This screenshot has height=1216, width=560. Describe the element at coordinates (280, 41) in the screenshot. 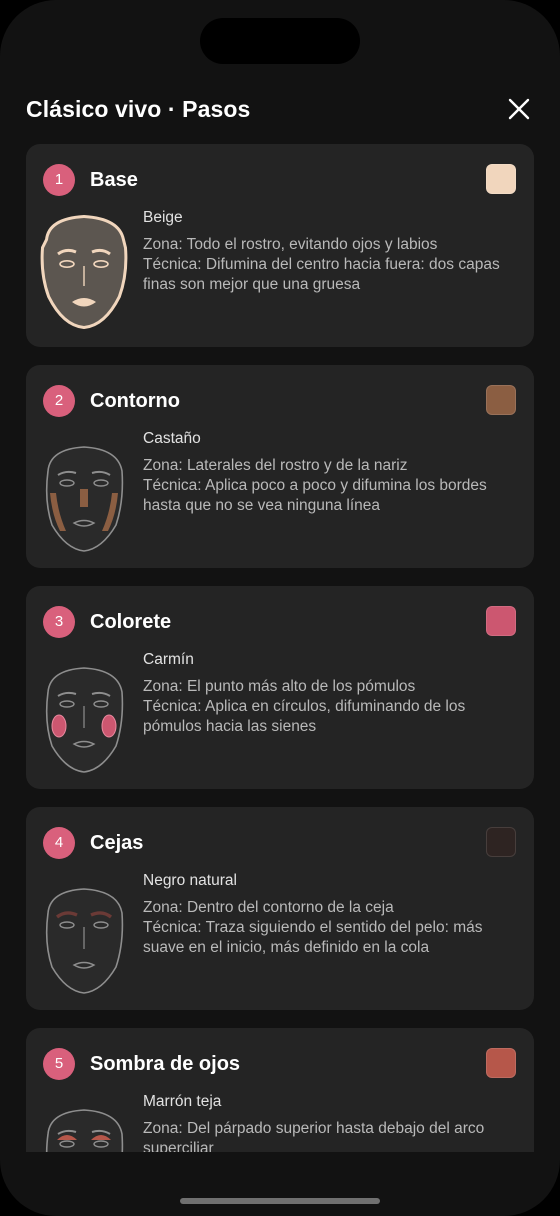

I see `camera-notch` at that location.